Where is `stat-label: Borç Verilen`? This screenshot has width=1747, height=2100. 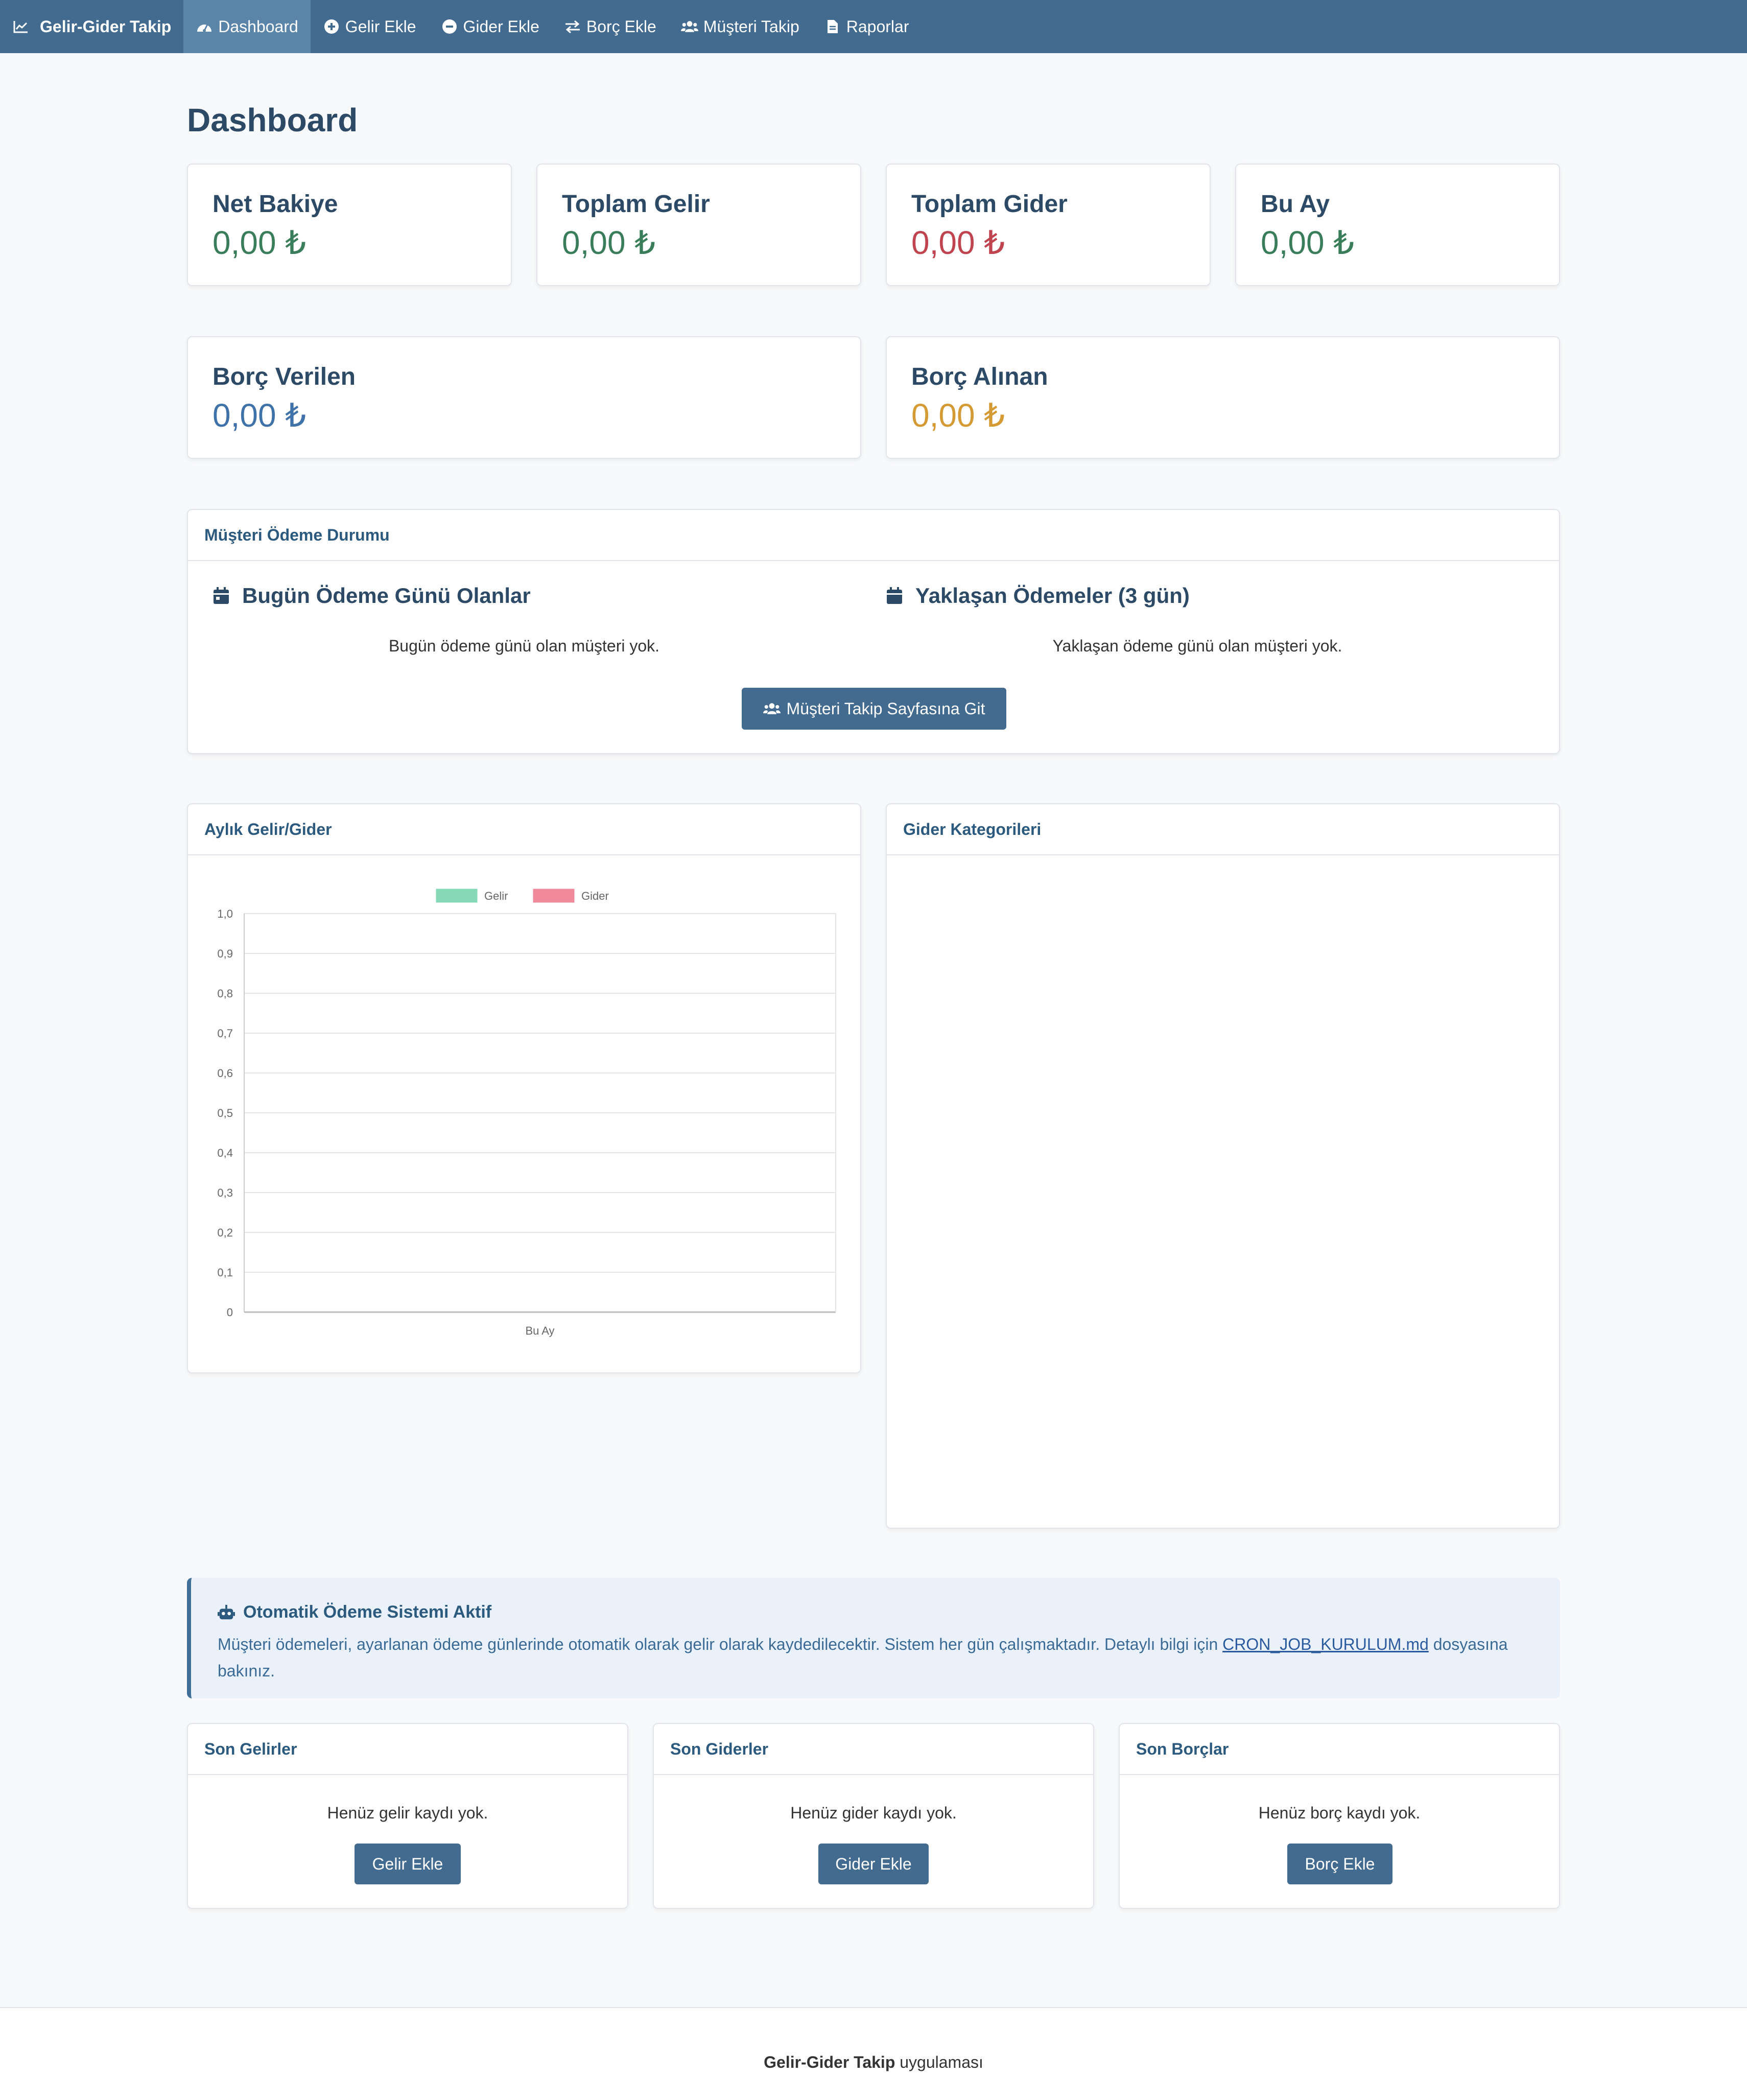
stat-label: Borç Verilen is located at coordinates (284, 376).